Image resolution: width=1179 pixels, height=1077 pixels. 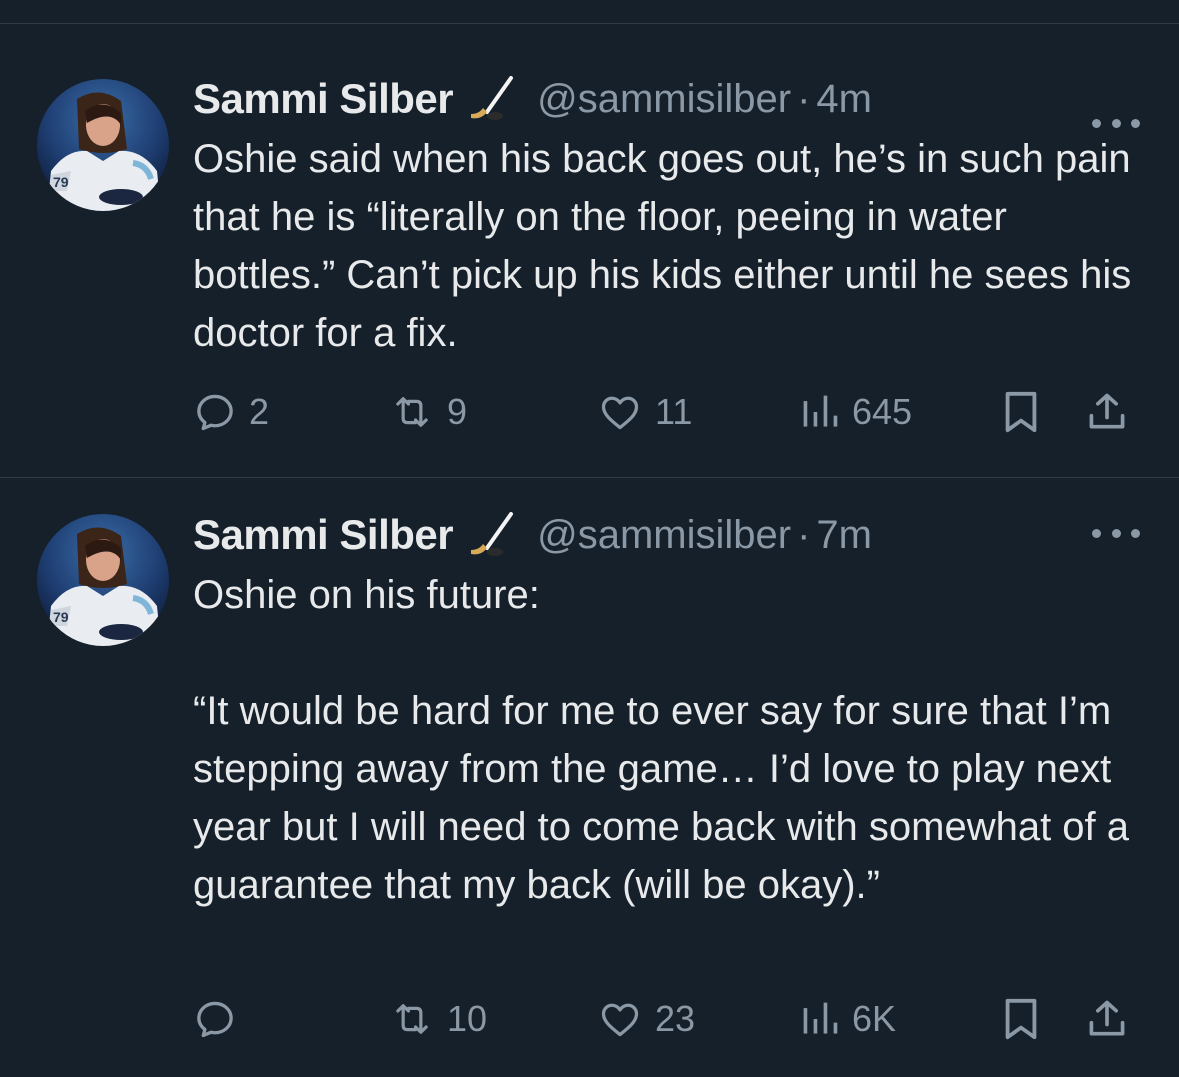 I want to click on tweet-actions: 10 23 6K, so click(x=668, y=1019).